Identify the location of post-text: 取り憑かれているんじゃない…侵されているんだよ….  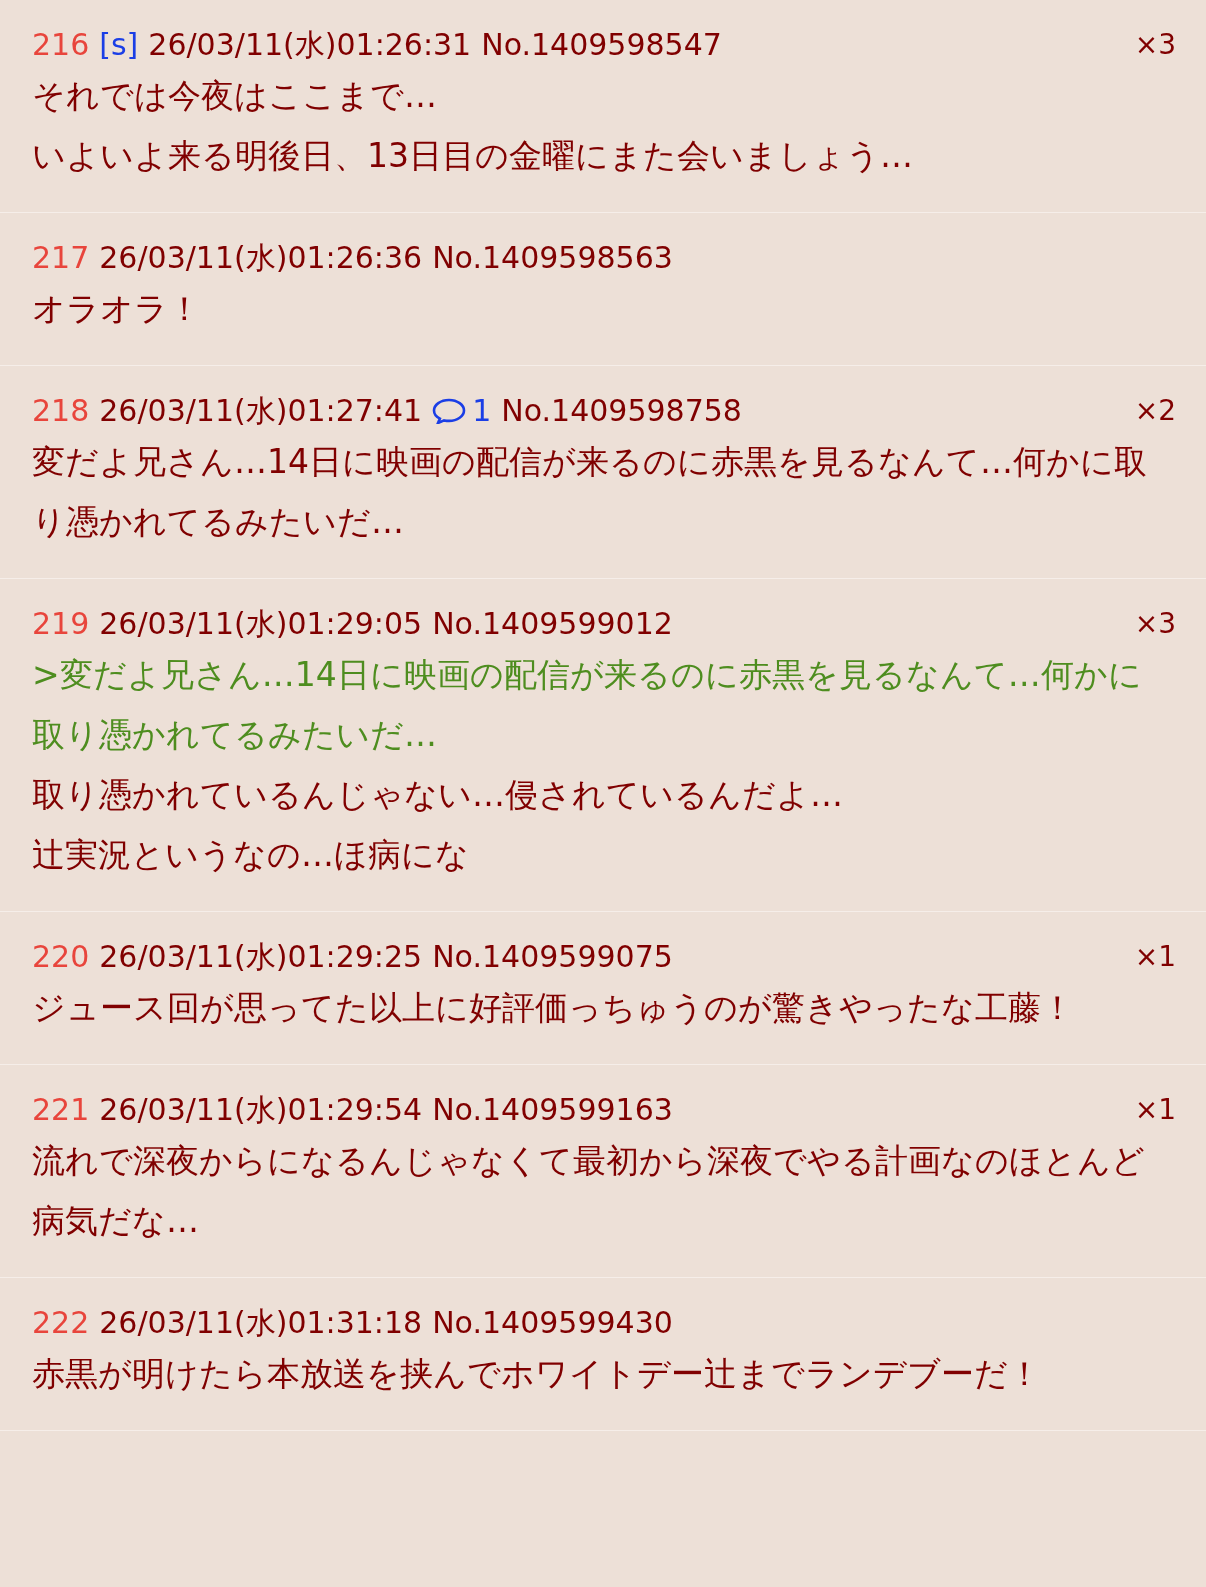
(438, 795).